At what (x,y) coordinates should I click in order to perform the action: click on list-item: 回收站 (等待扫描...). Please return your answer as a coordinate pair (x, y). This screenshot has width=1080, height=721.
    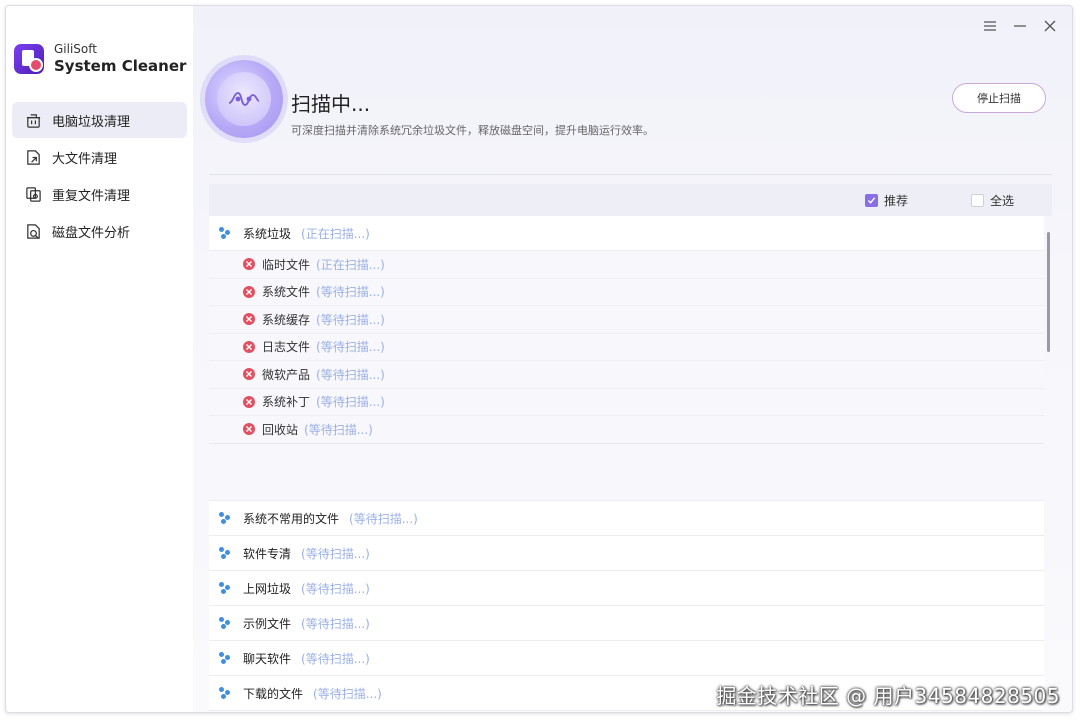
    Looking at the image, I should click on (626, 430).